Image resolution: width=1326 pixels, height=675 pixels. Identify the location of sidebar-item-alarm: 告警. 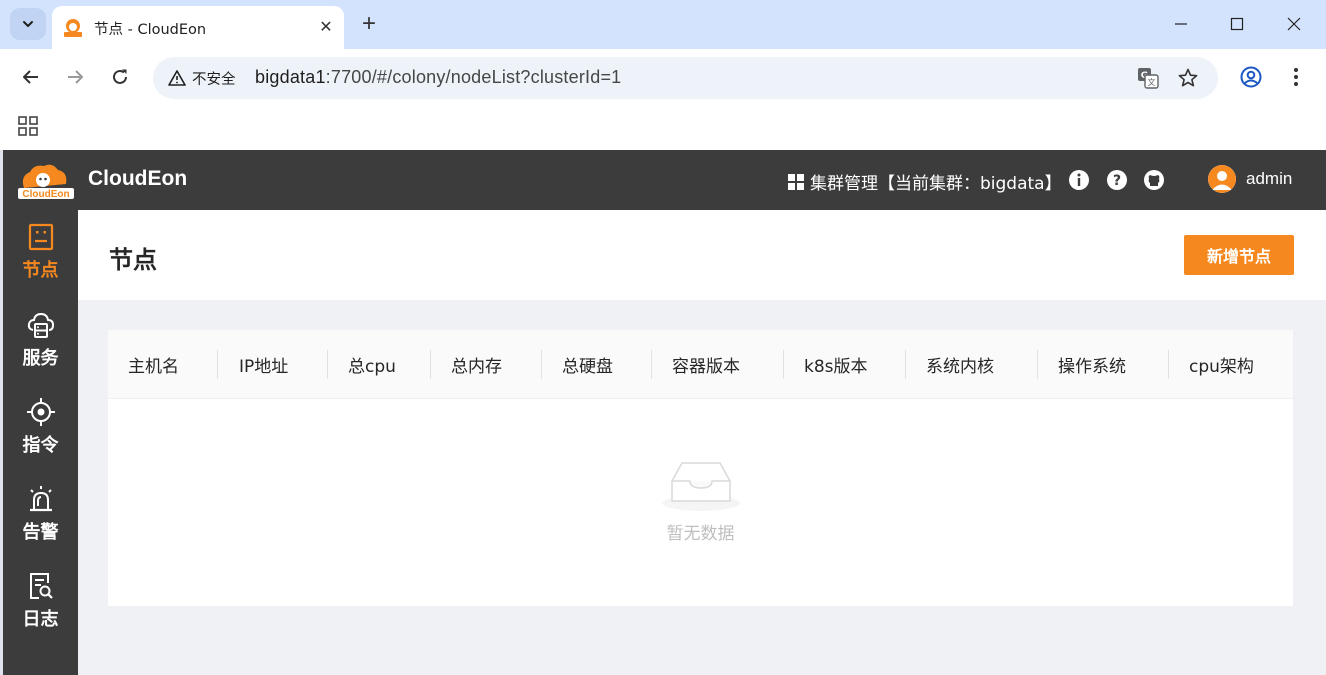
(40, 512).